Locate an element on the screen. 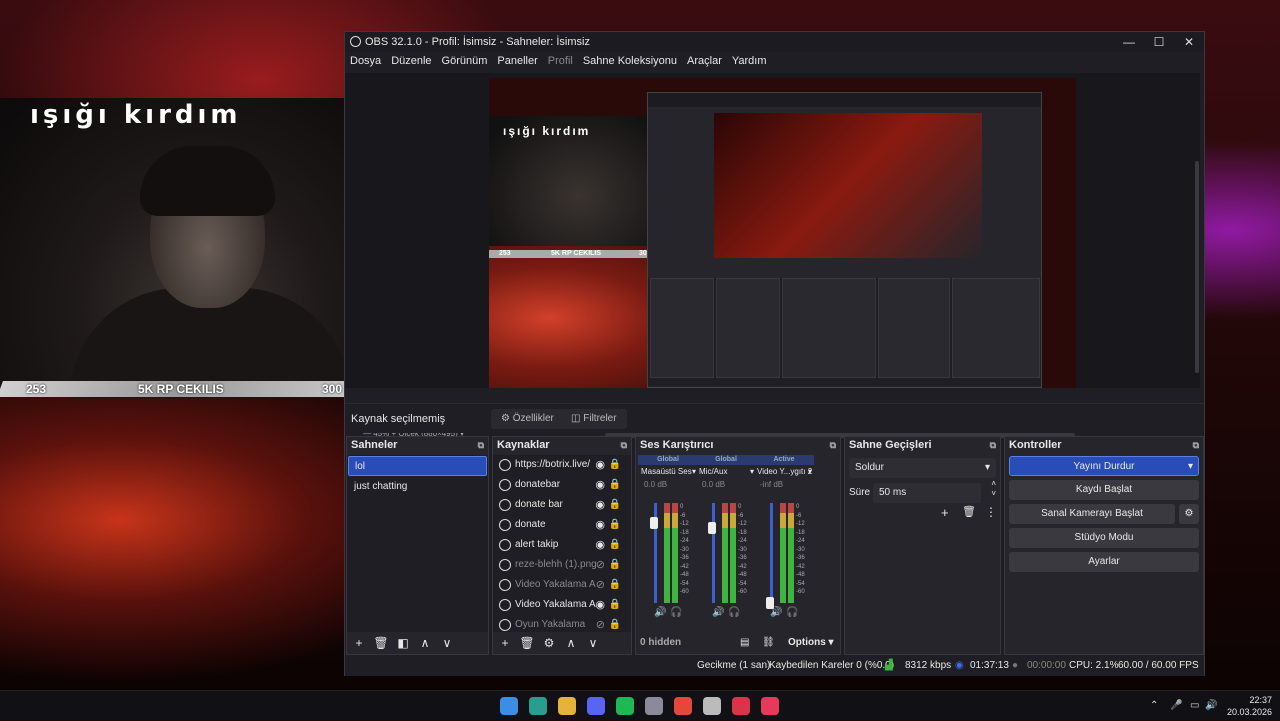  settings-button: Ayarlar is located at coordinates (1104, 562).